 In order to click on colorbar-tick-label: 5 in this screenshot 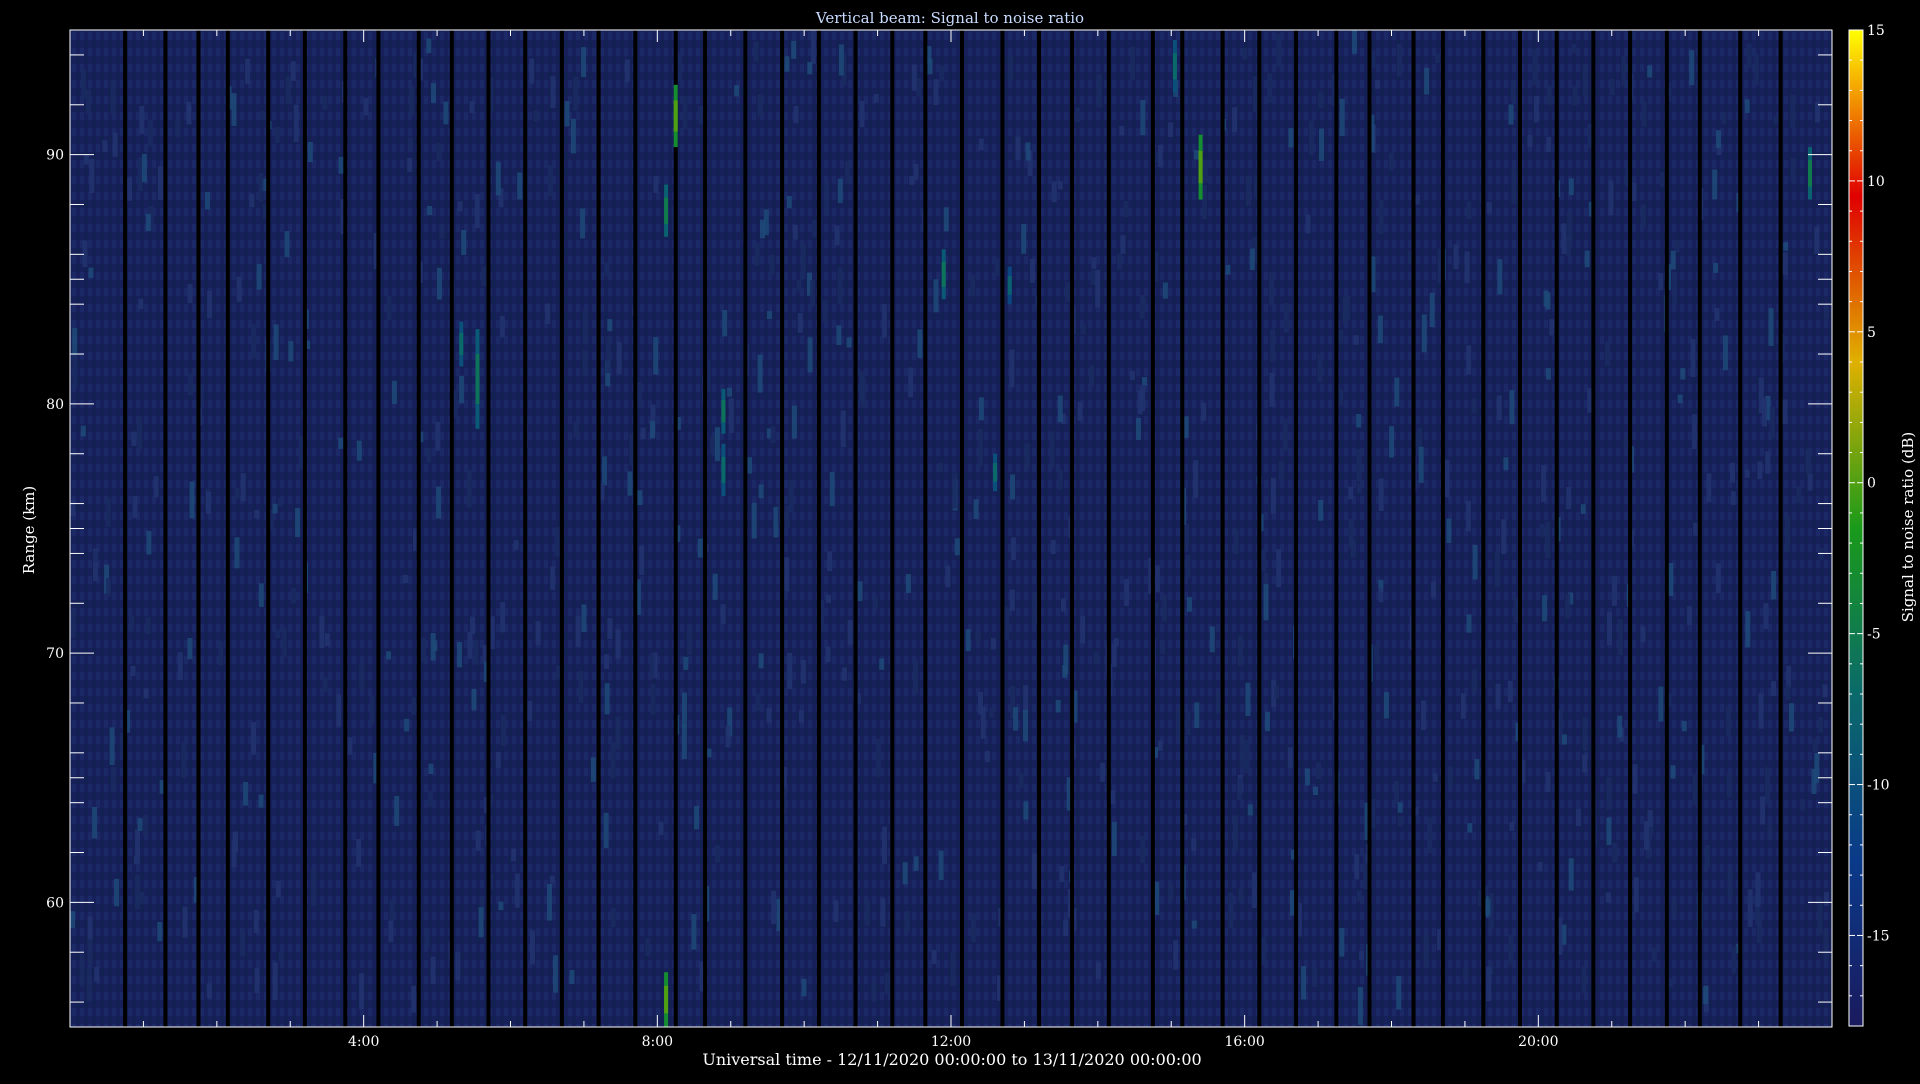, I will do `click(1871, 333)`.